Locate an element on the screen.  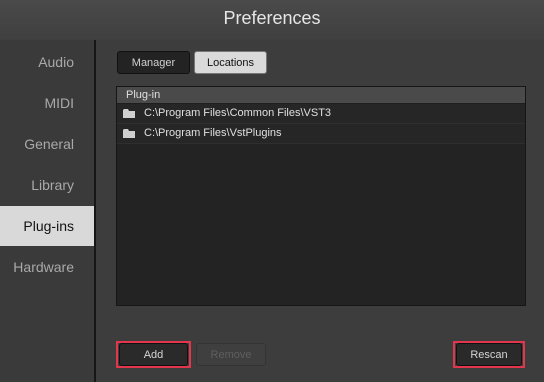
list-item-path: C:\Program Files\VstPlugins is located at coordinates (213, 133).